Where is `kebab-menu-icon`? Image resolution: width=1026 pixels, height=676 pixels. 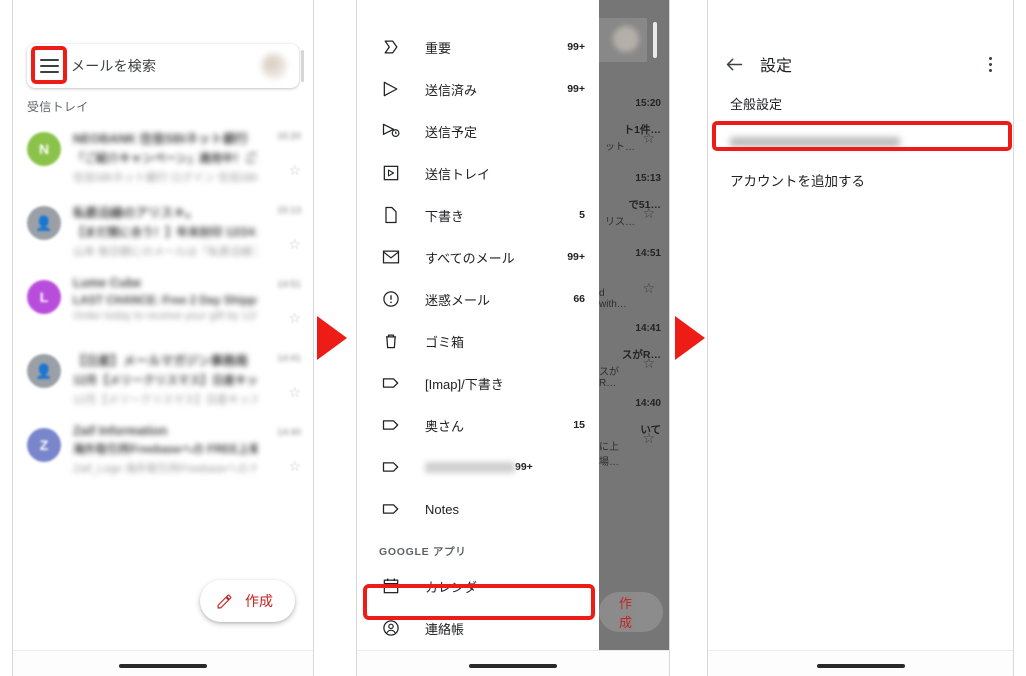 kebab-menu-icon is located at coordinates (990, 64).